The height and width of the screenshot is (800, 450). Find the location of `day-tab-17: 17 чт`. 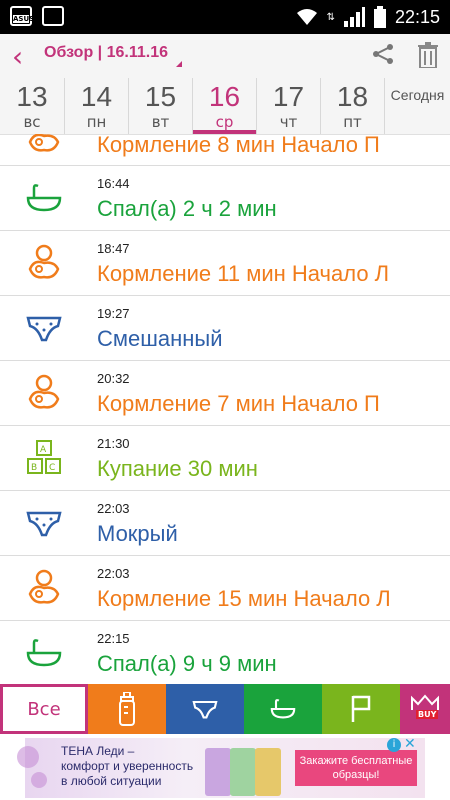

day-tab-17: 17 чт is located at coordinates (288, 106).